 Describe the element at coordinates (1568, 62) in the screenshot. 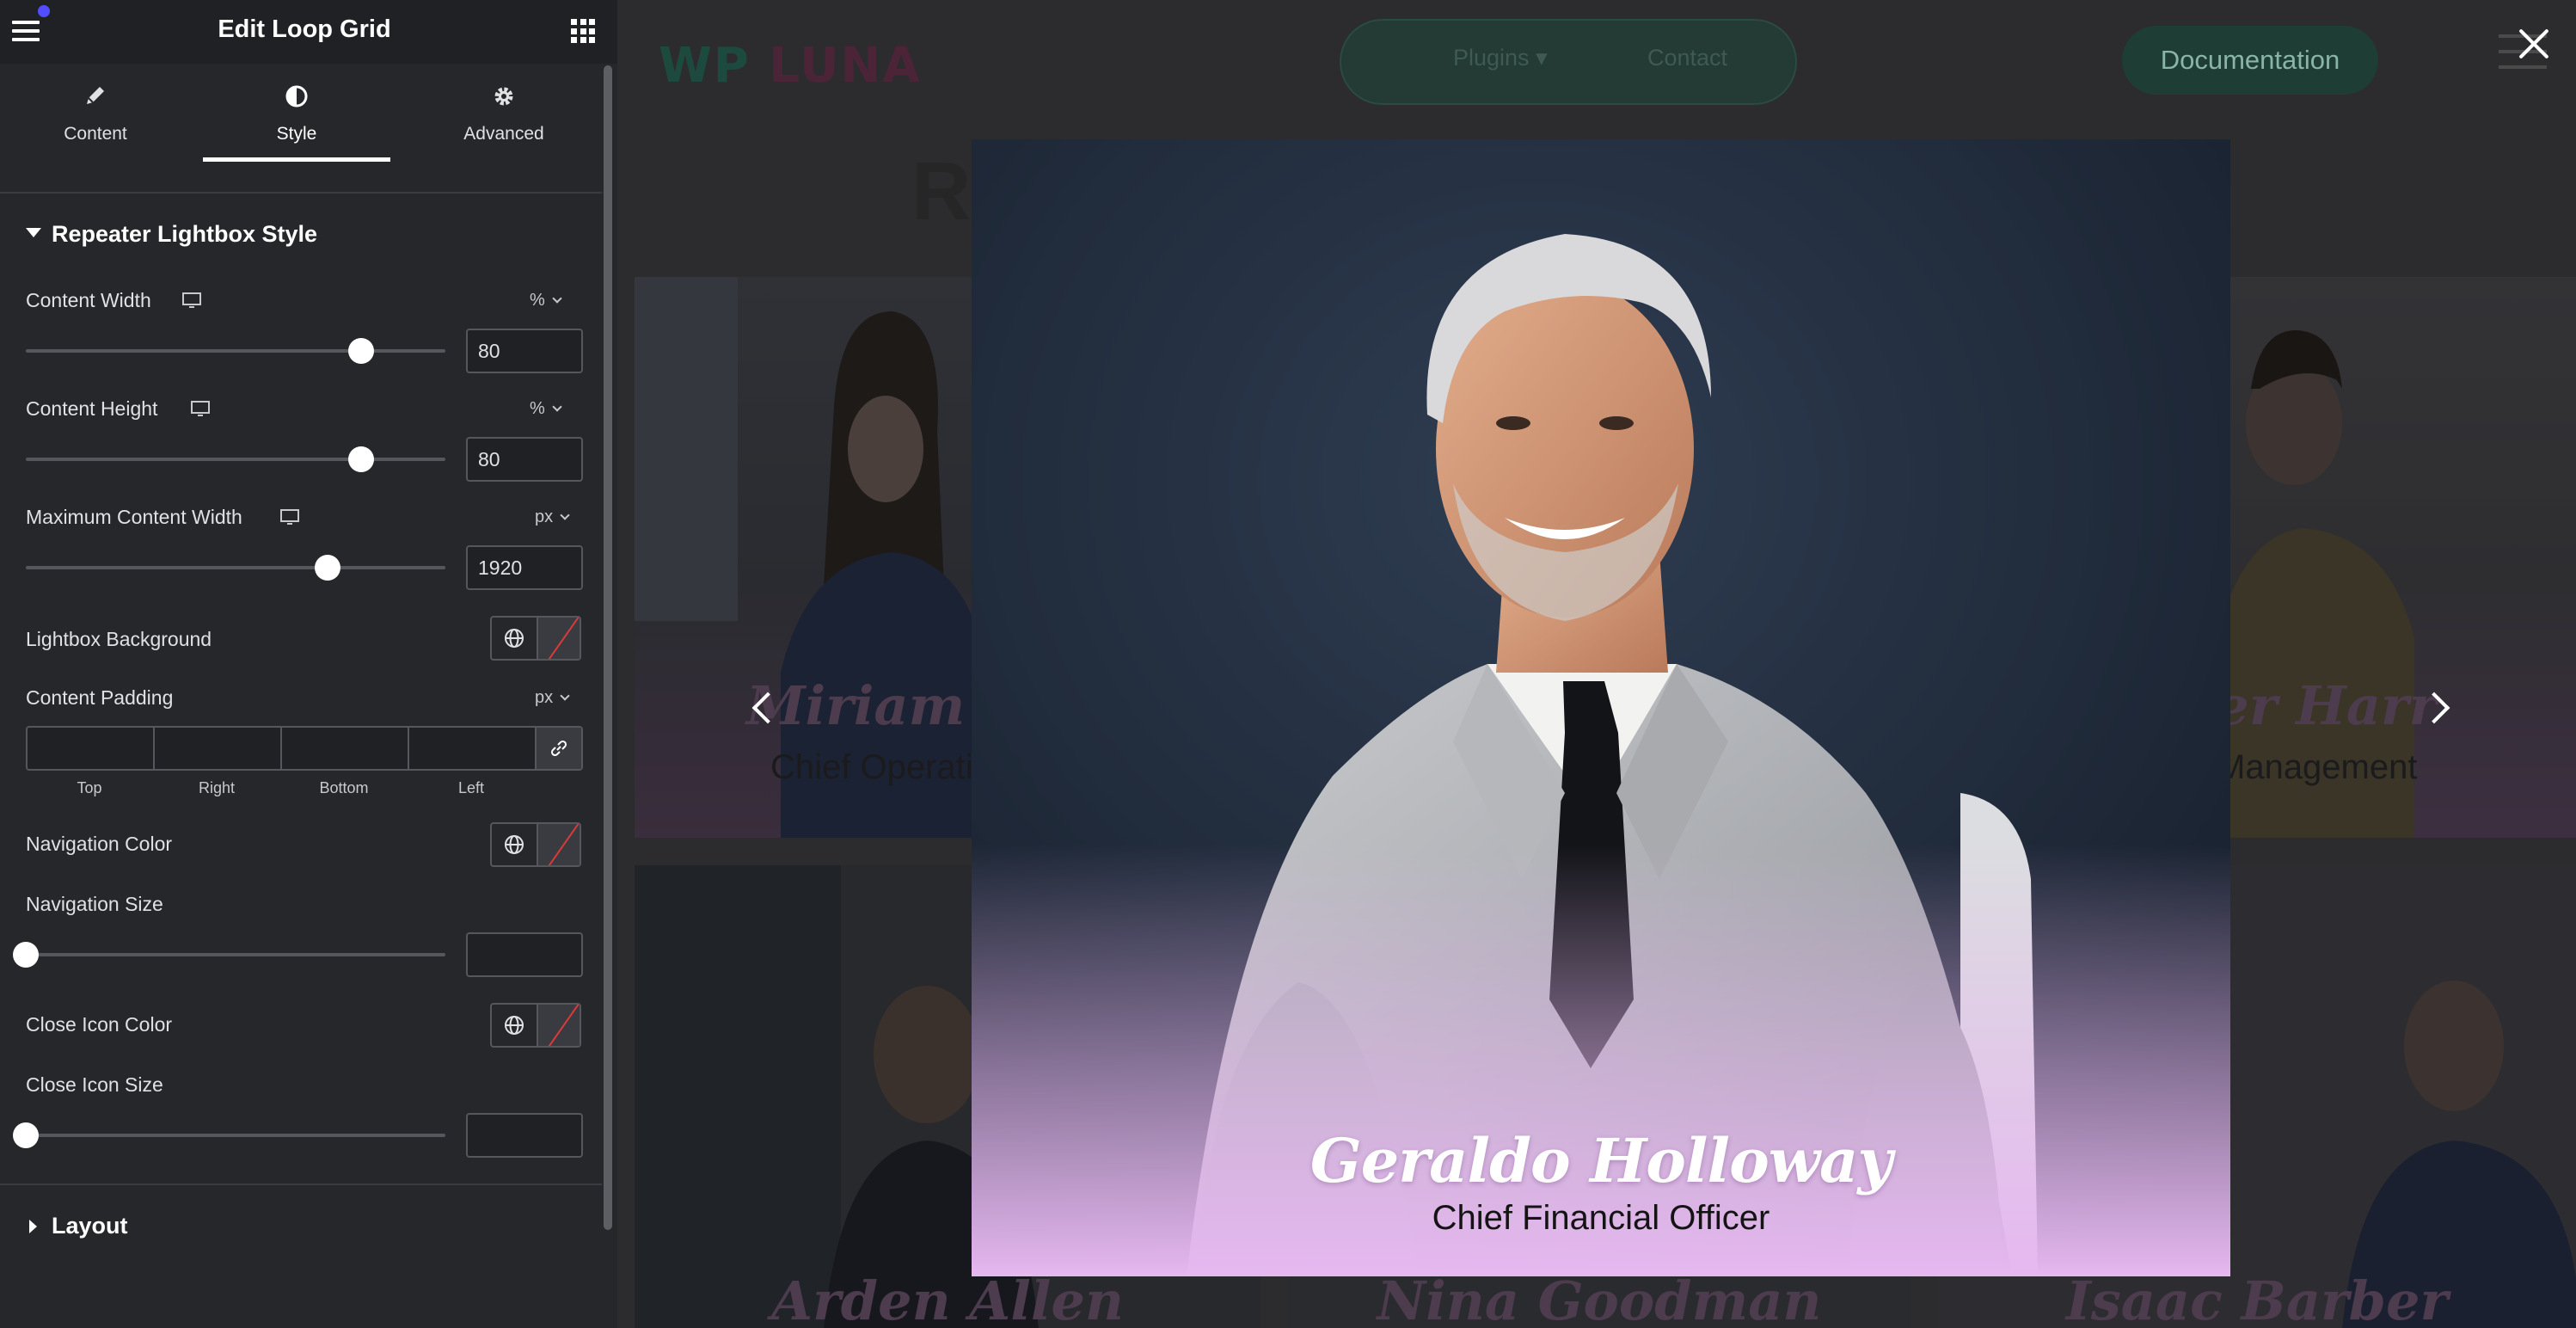

I see `site-nav` at that location.